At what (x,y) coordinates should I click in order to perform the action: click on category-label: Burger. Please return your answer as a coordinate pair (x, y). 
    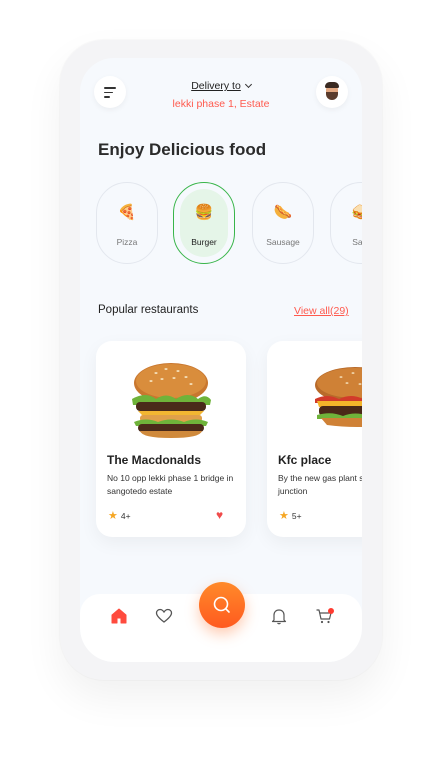
    Looking at the image, I should click on (204, 242).